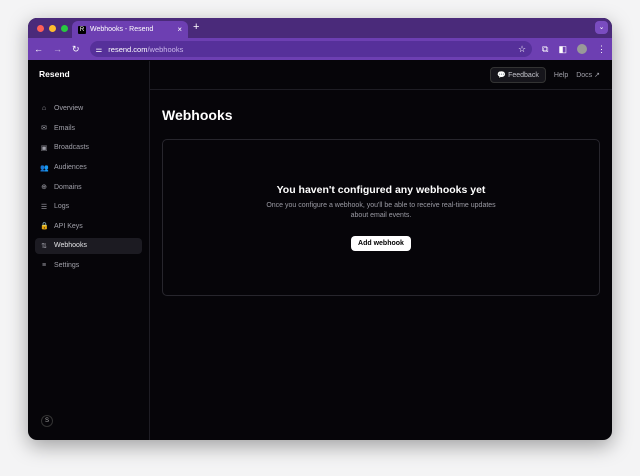 This screenshot has width=640, height=476. Describe the element at coordinates (381, 75) in the screenshot. I see `top-header: 💬 Feedback Help Docs ↗` at that location.